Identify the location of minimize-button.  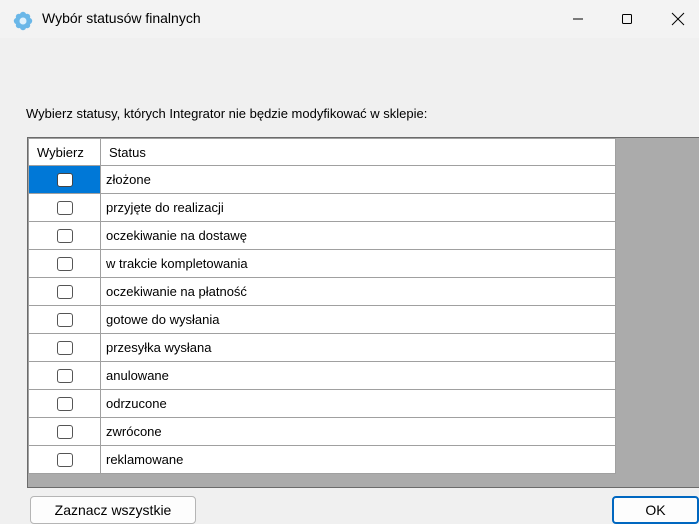
(578, 19).